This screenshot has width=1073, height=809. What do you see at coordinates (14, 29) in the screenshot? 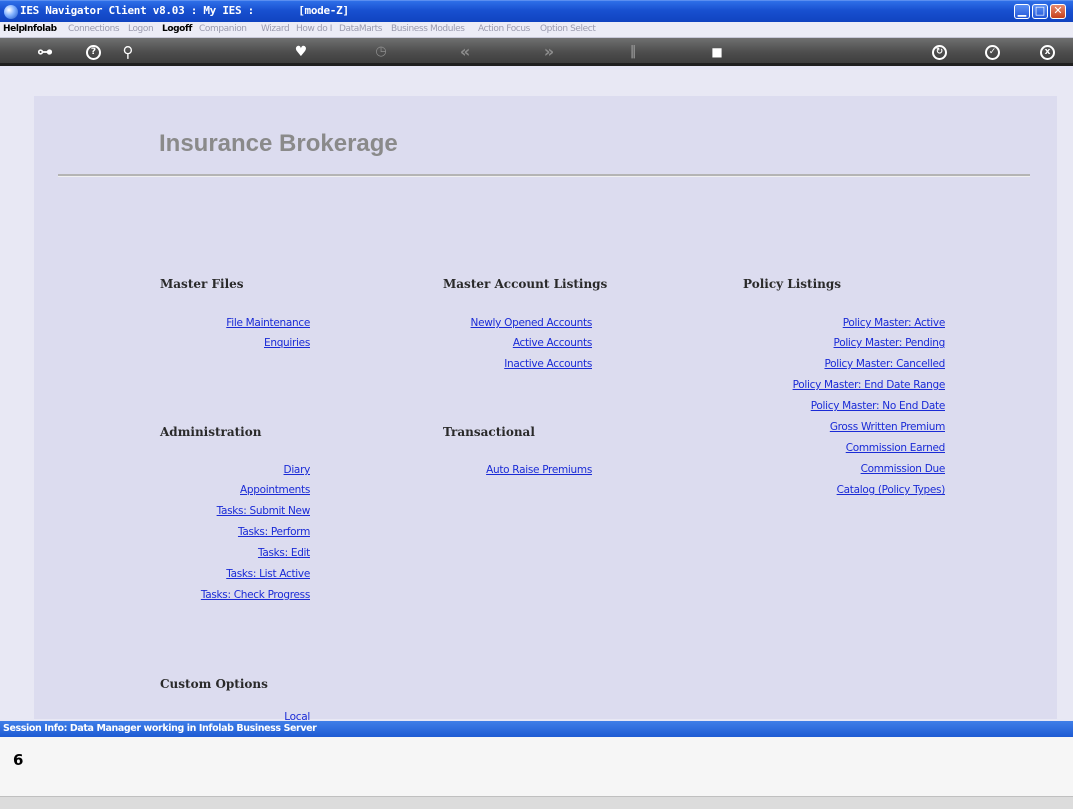
I see `menu-help: Help` at bounding box center [14, 29].